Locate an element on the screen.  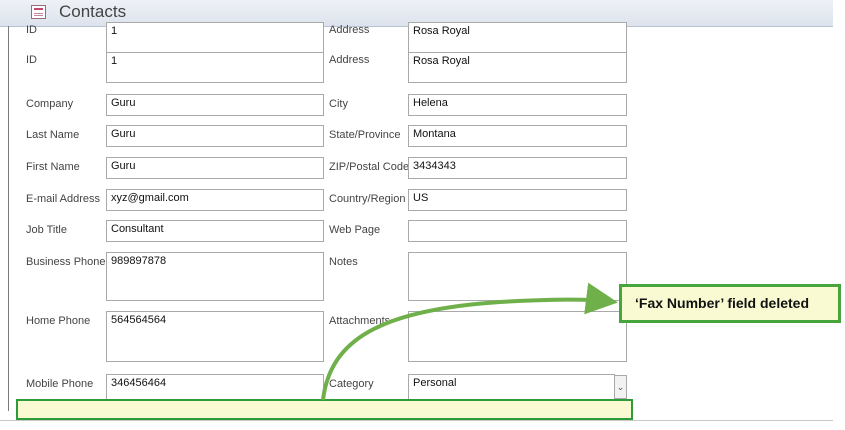
category-dropdown-button: ⌄ is located at coordinates (620, 387).